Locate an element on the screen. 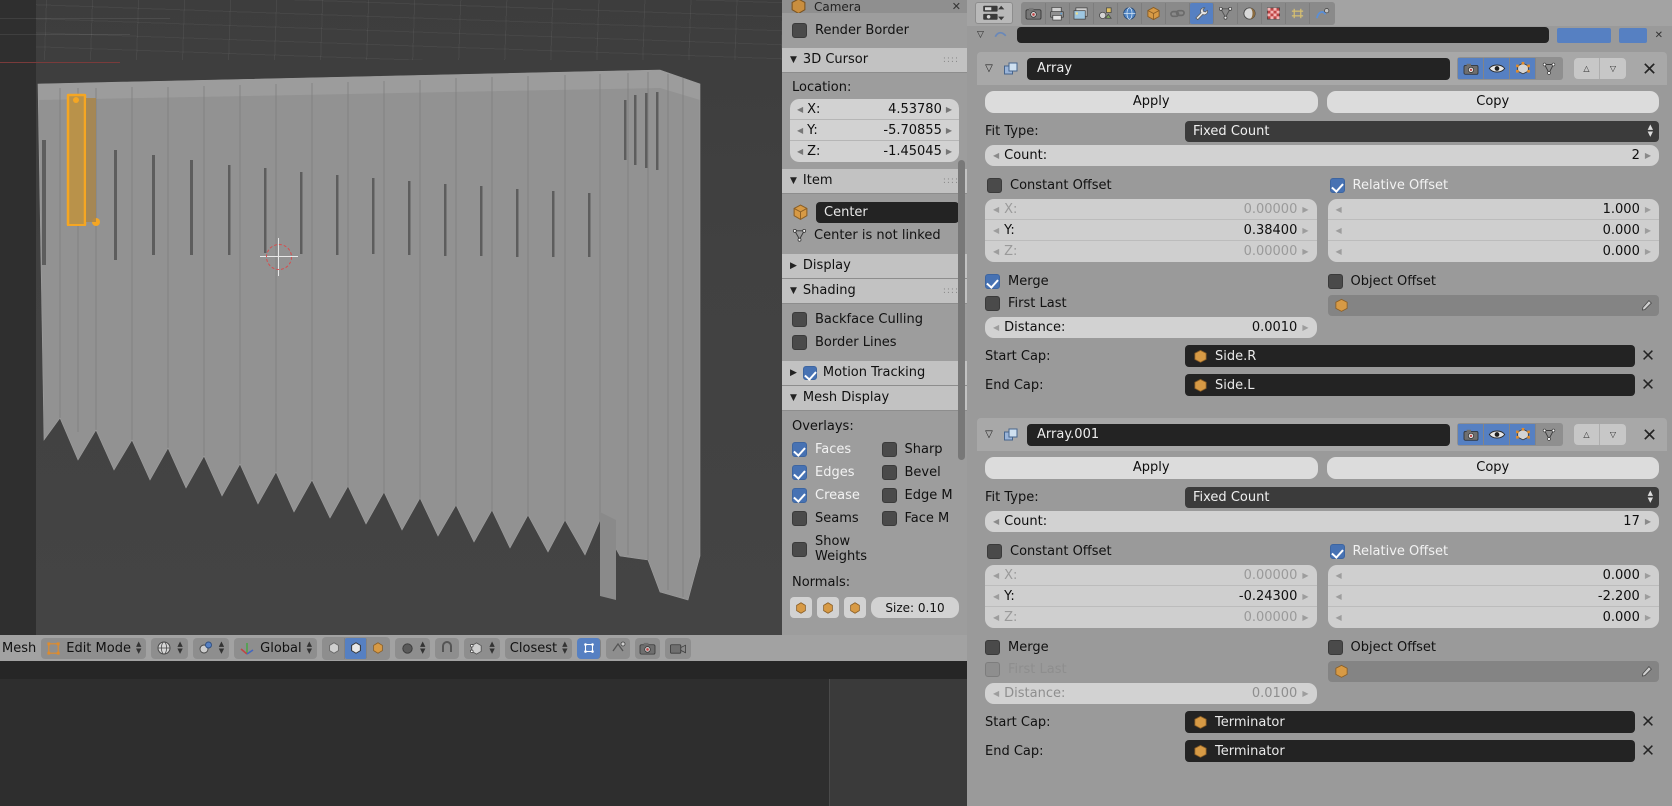 This screenshot has width=1672, height=806. constant-z-field: ◀ Z: 0.00000 ▶ is located at coordinates (1151, 251).